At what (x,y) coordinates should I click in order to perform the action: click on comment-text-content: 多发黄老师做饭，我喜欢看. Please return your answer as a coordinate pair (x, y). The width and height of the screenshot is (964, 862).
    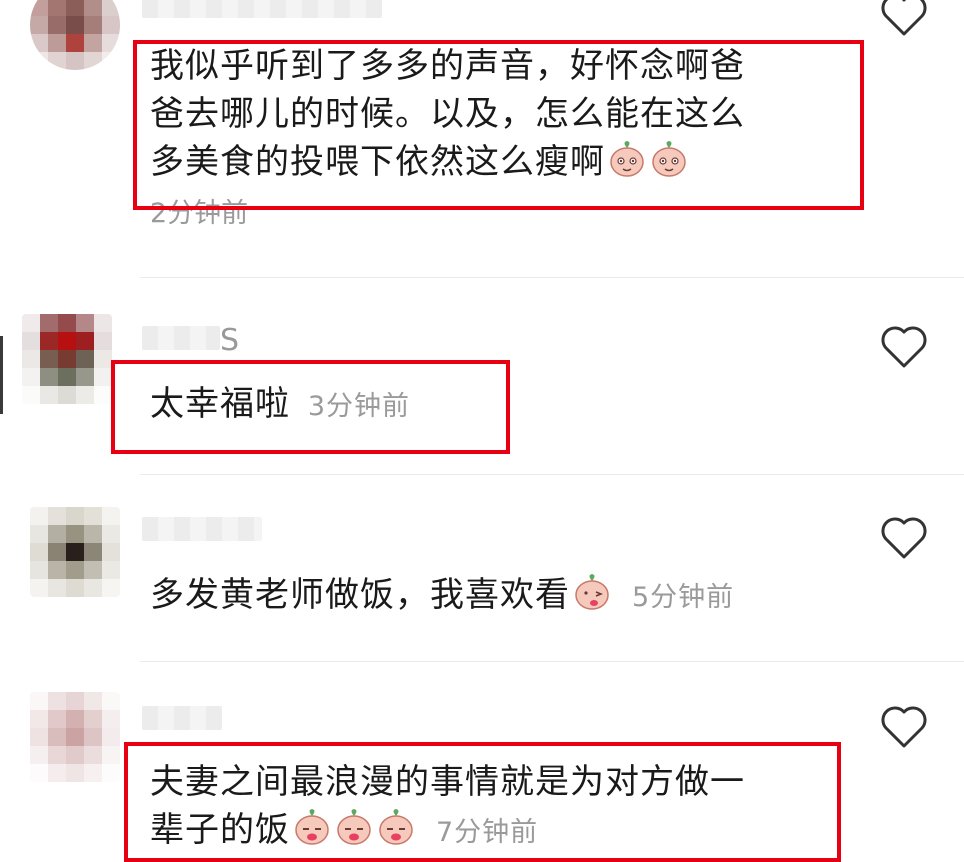
    Looking at the image, I should click on (360, 595).